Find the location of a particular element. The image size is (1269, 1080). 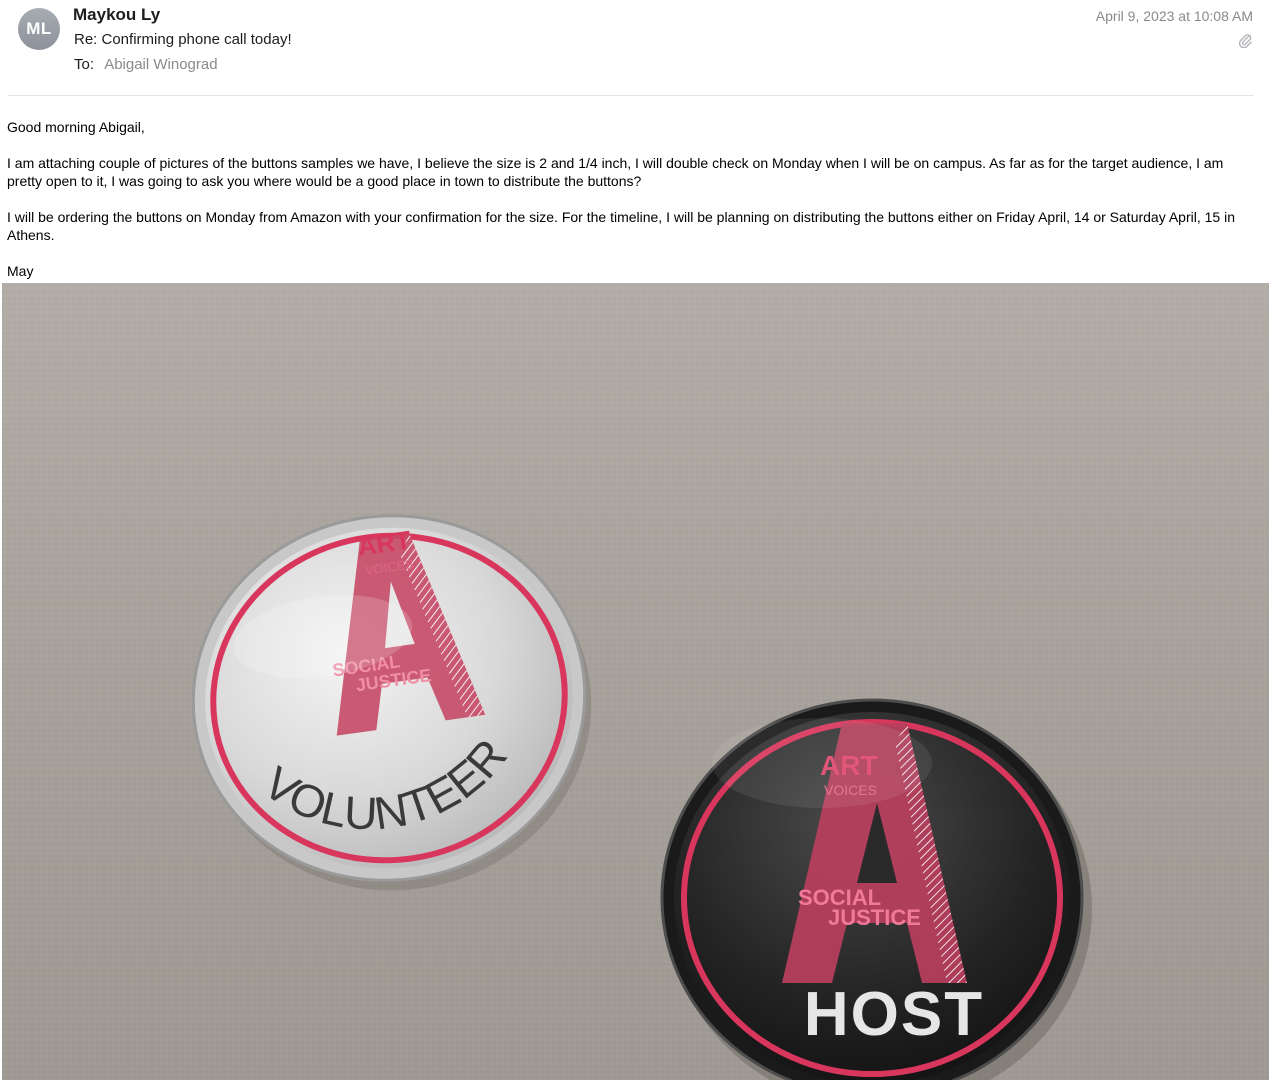

avatar: ML is located at coordinates (39, 29).